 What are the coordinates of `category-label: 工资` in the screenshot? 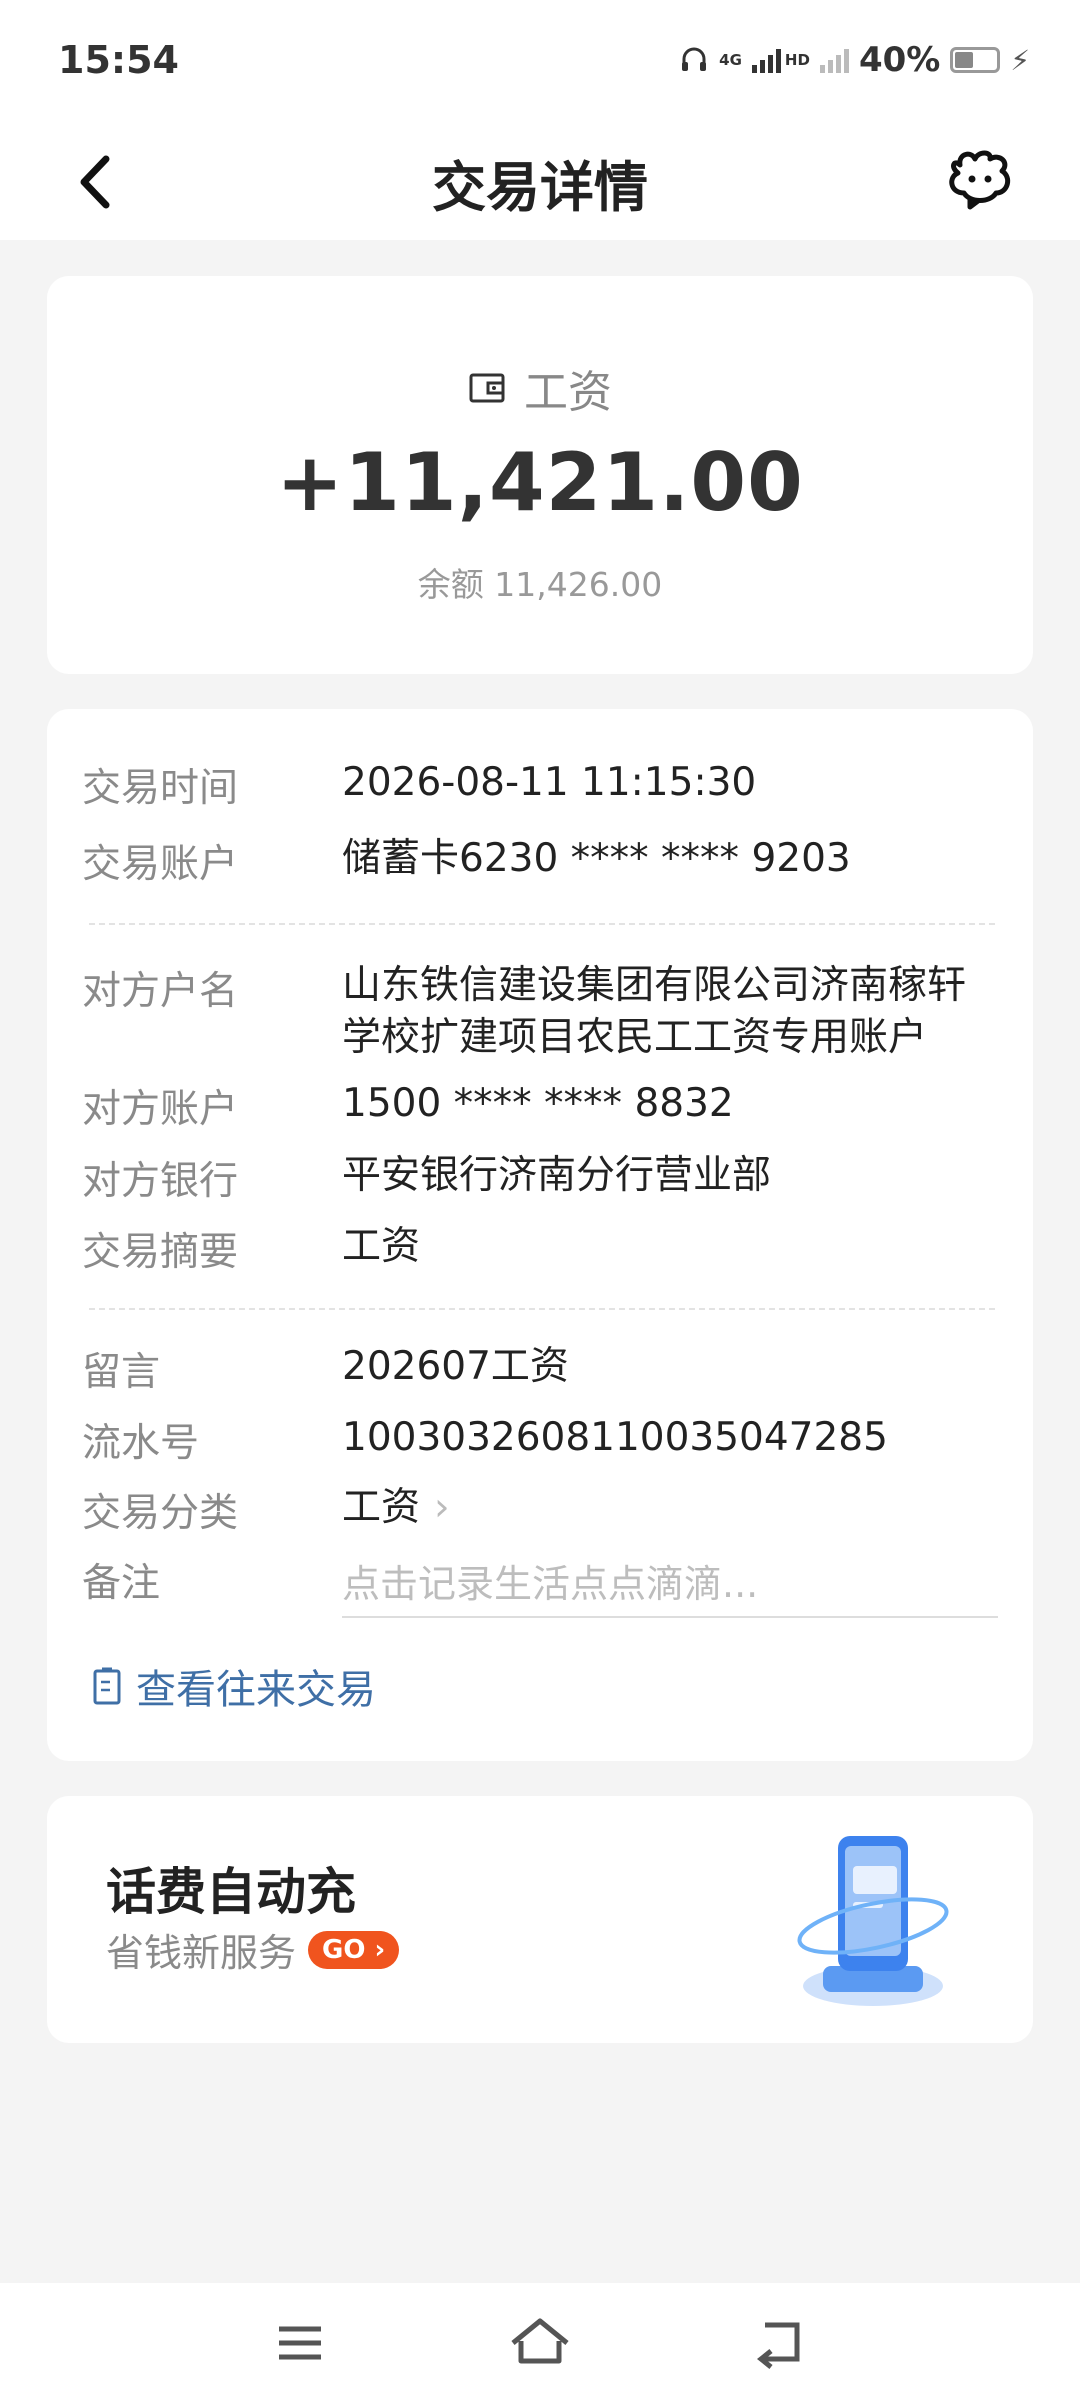 It's located at (568, 392).